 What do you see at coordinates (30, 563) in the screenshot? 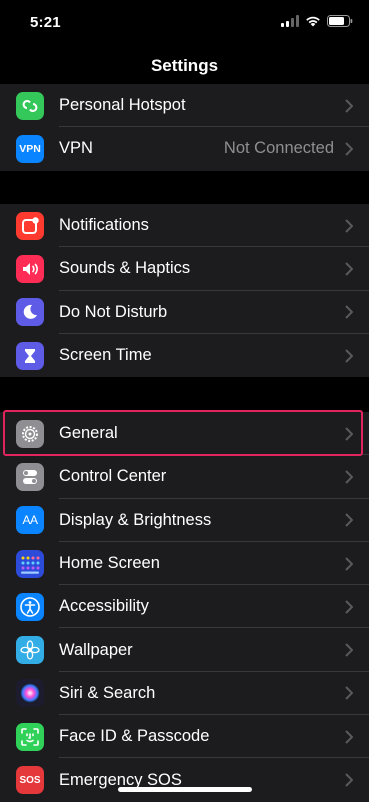
I see `home-grid-icon` at bounding box center [30, 563].